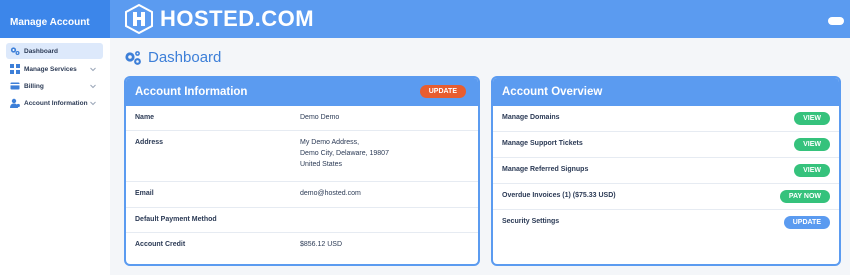  Describe the element at coordinates (836, 21) in the screenshot. I see `window-scroll-indicator` at that location.